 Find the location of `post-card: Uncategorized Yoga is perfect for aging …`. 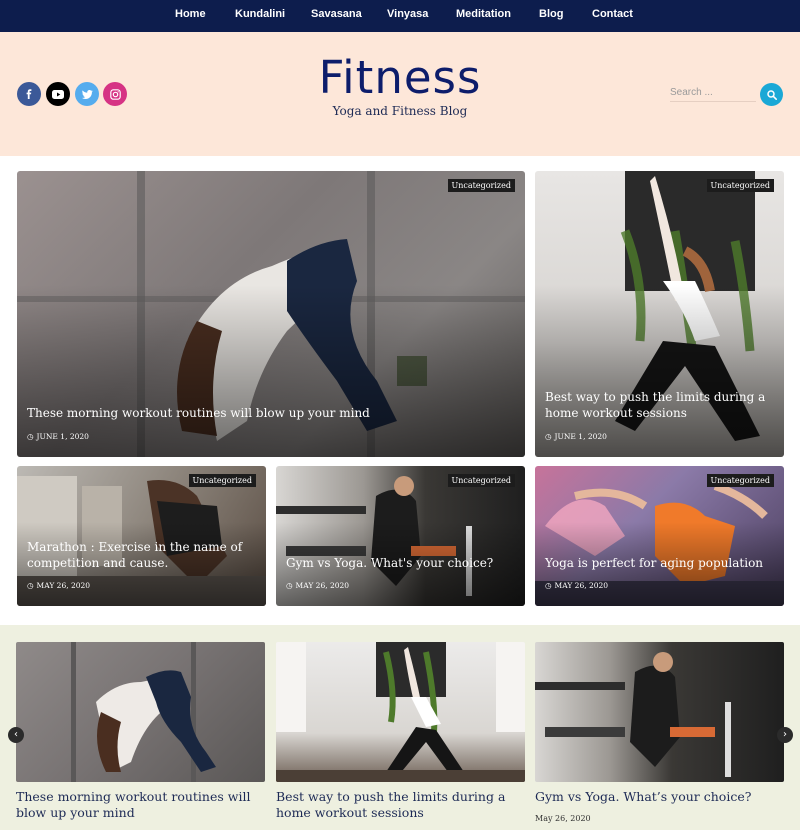

post-card: Uncategorized Yoga is perfect for aging … is located at coordinates (659, 536).